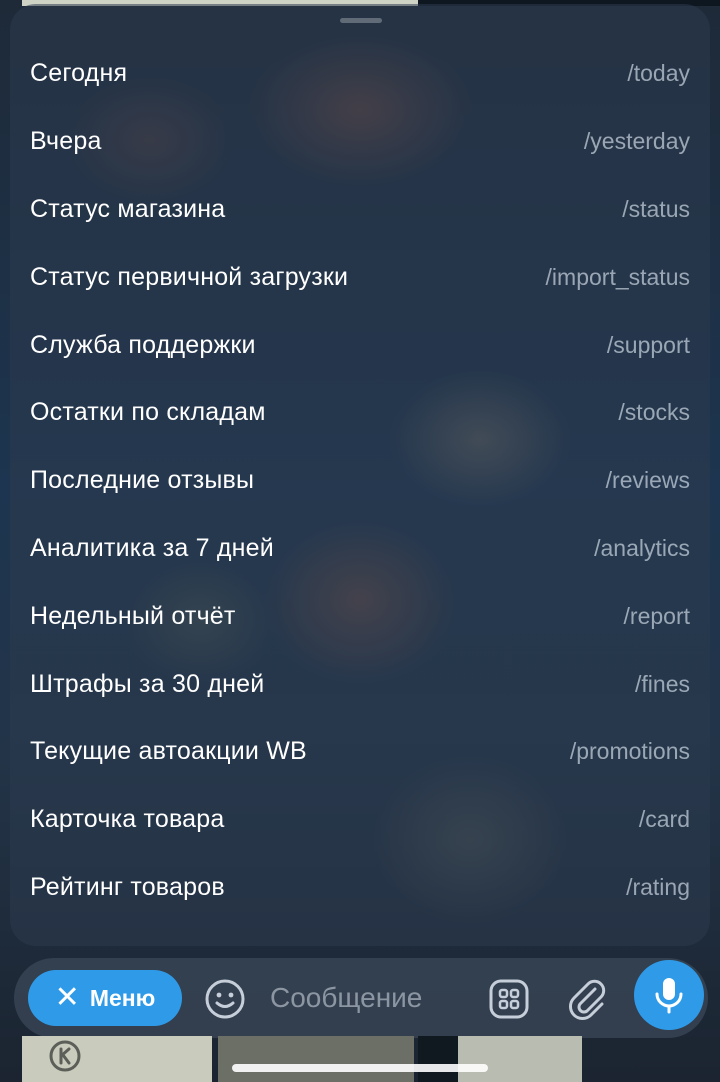 This screenshot has width=720, height=1082. I want to click on voice-record-button, so click(669, 995).